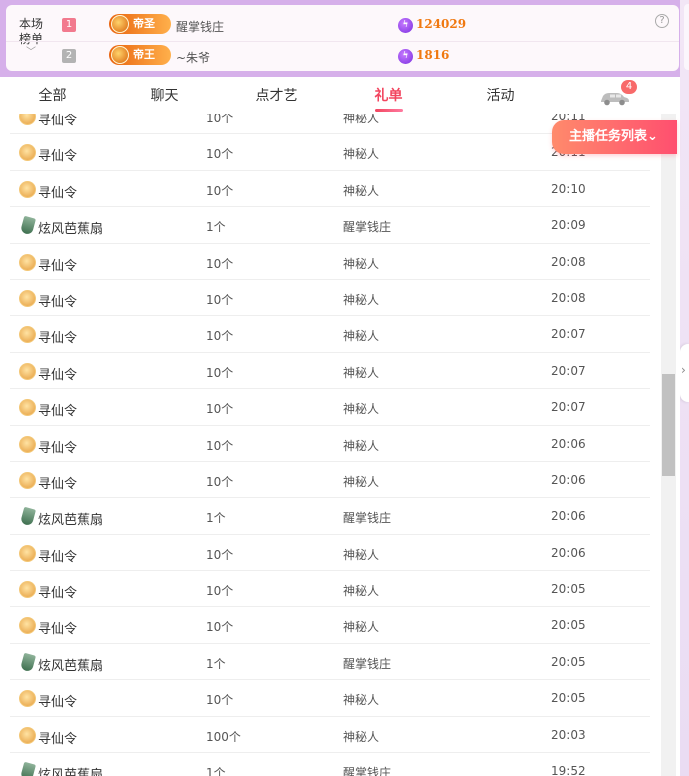 This screenshot has width=689, height=776. What do you see at coordinates (568, 188) in the screenshot?
I see `gift-time: 20:10` at bounding box center [568, 188].